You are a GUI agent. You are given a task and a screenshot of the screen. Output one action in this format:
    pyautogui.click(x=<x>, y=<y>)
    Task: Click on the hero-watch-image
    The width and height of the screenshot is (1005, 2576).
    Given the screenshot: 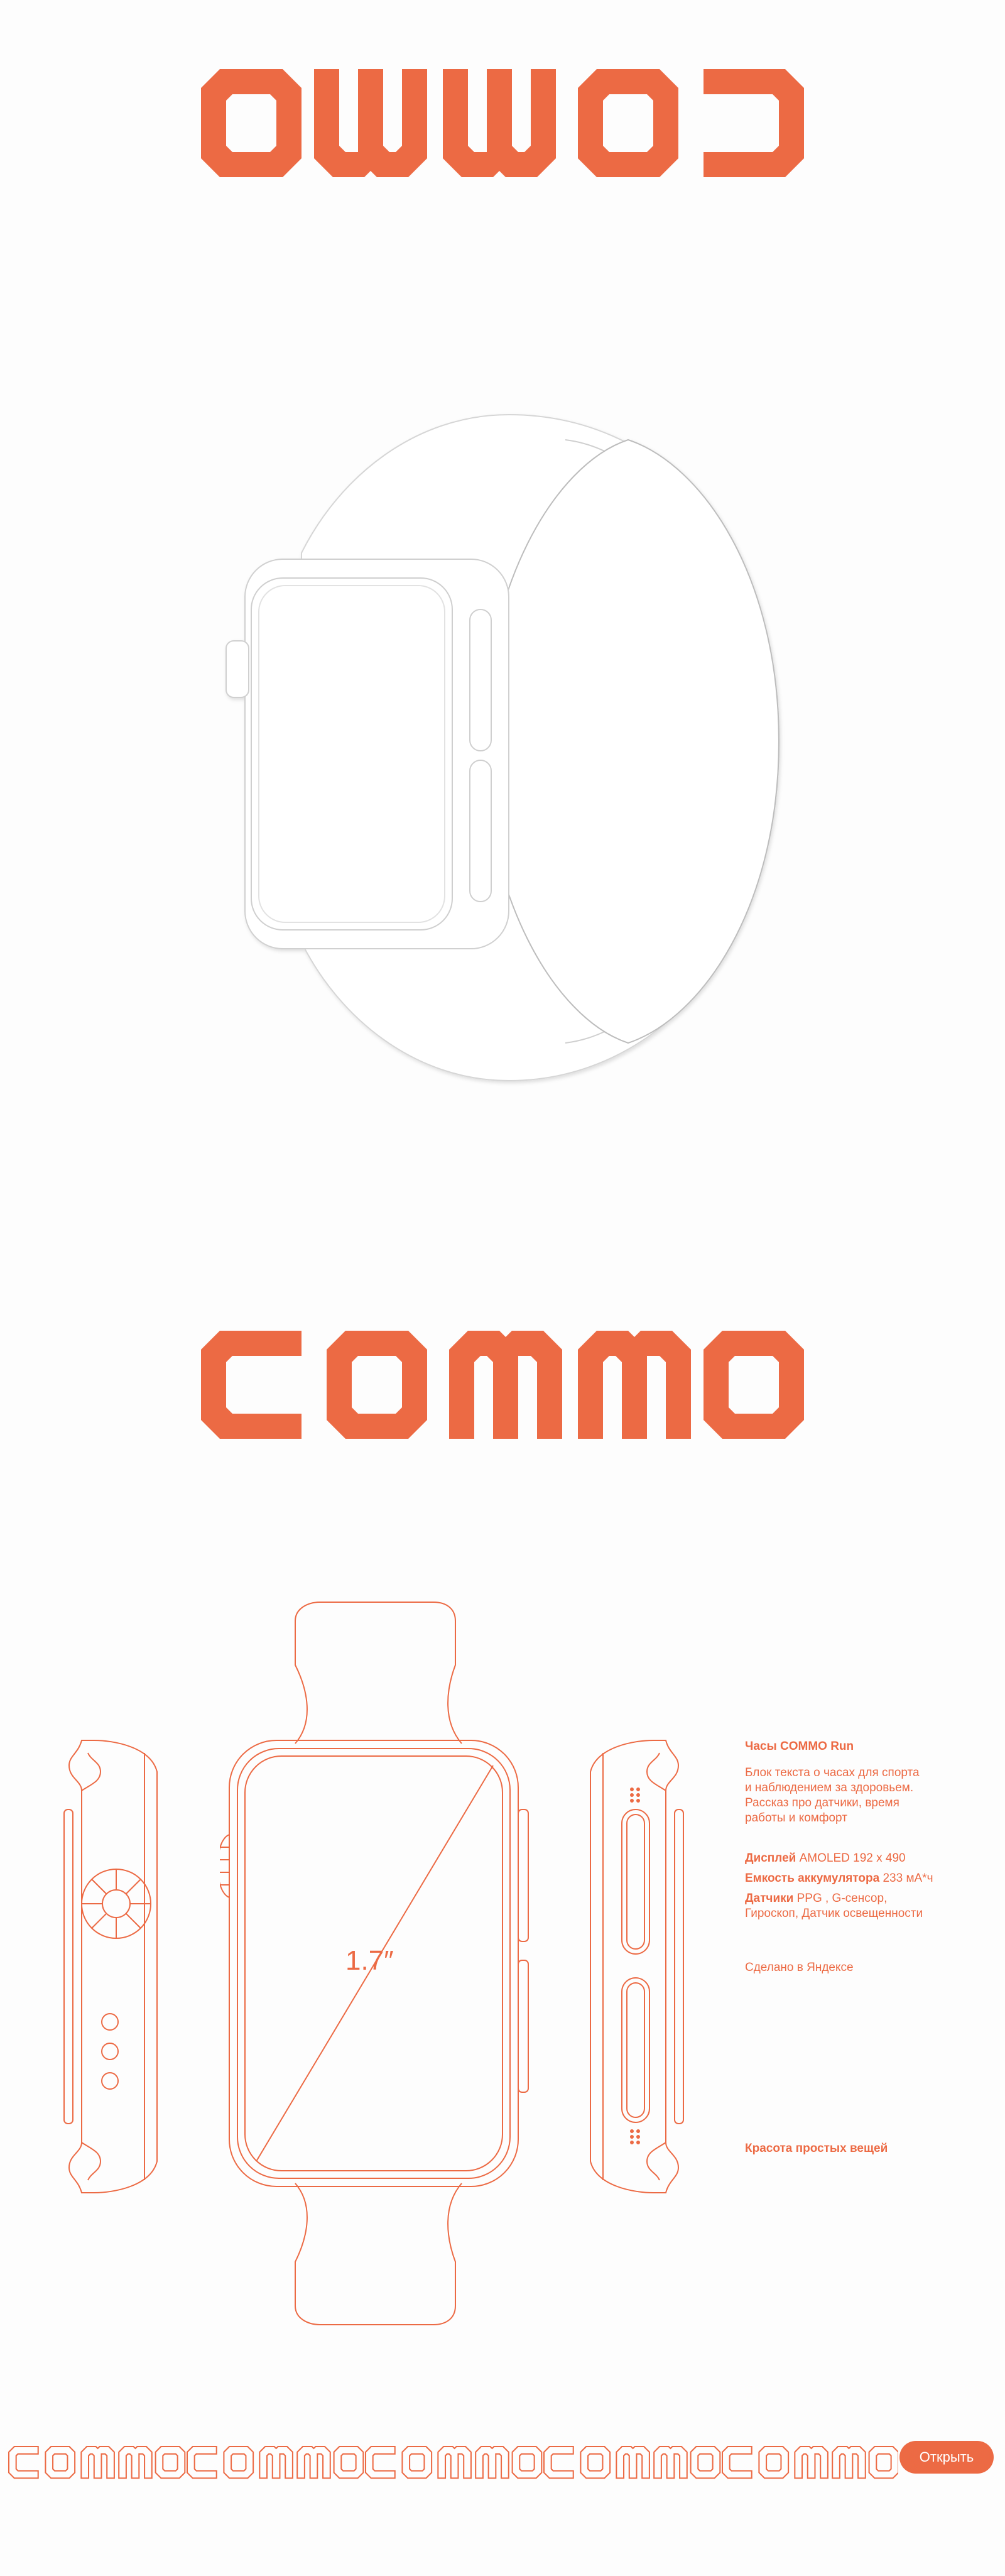 What is the action you would take?
    pyautogui.click(x=503, y=747)
    